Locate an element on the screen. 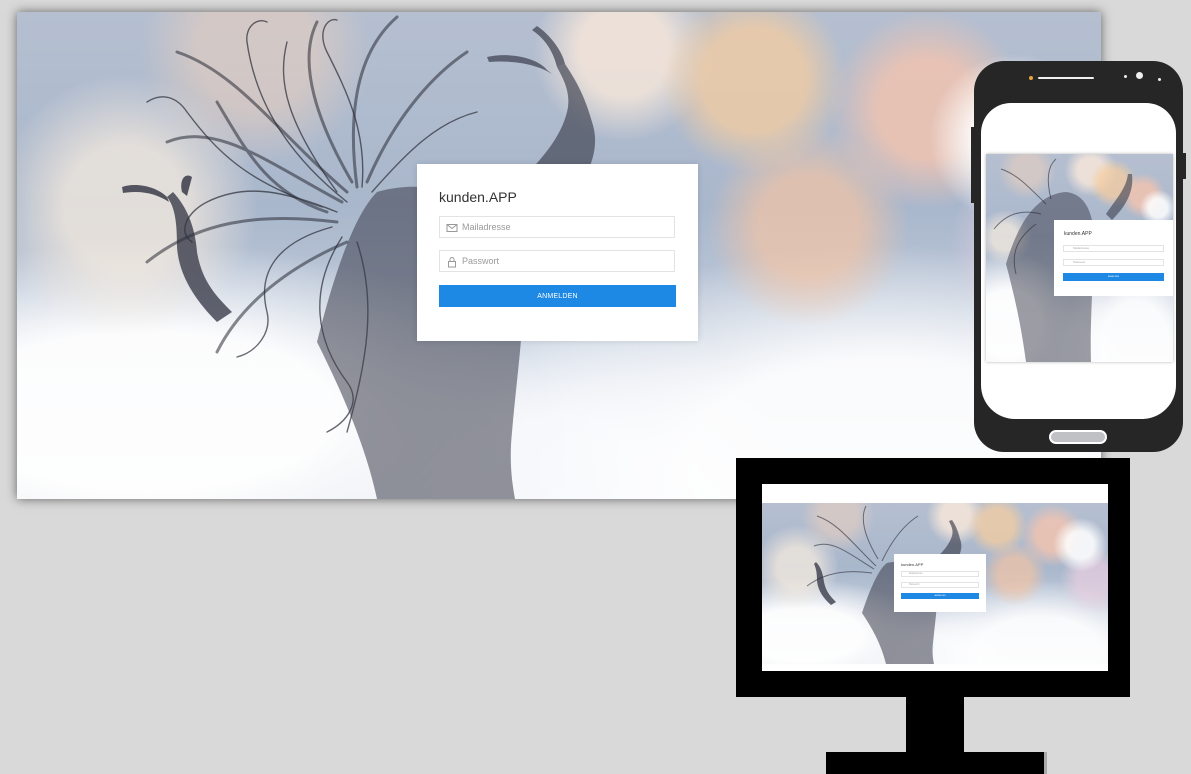 Image resolution: width=1191 pixels, height=774 pixels. password-field is located at coordinates (557, 261).